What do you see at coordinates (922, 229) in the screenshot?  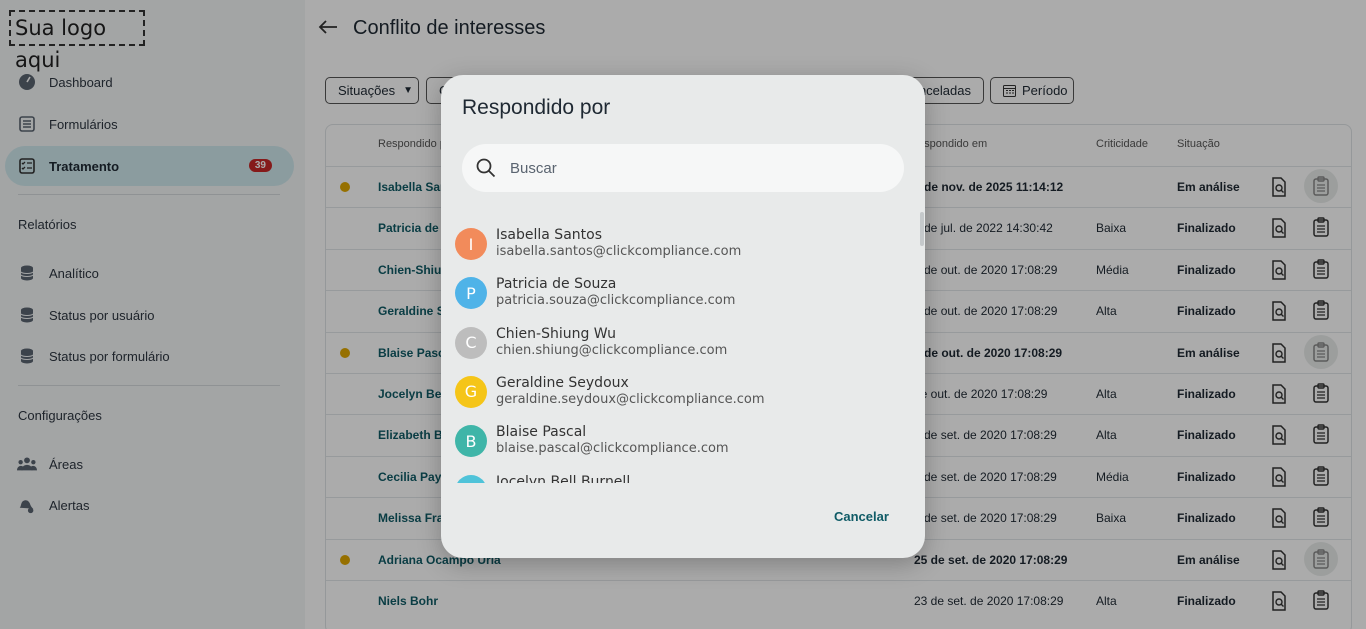 I see `scrollbar` at bounding box center [922, 229].